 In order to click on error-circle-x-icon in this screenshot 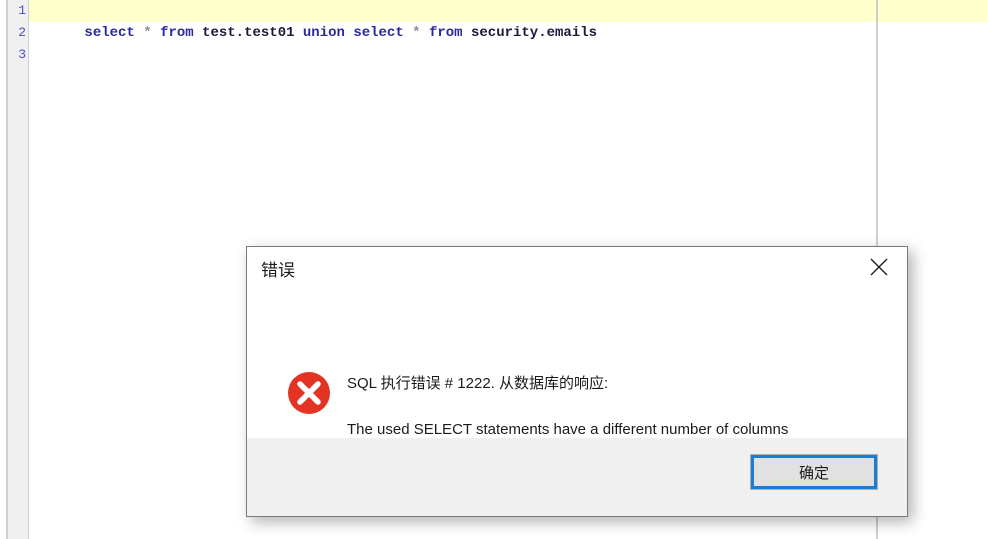, I will do `click(309, 393)`.